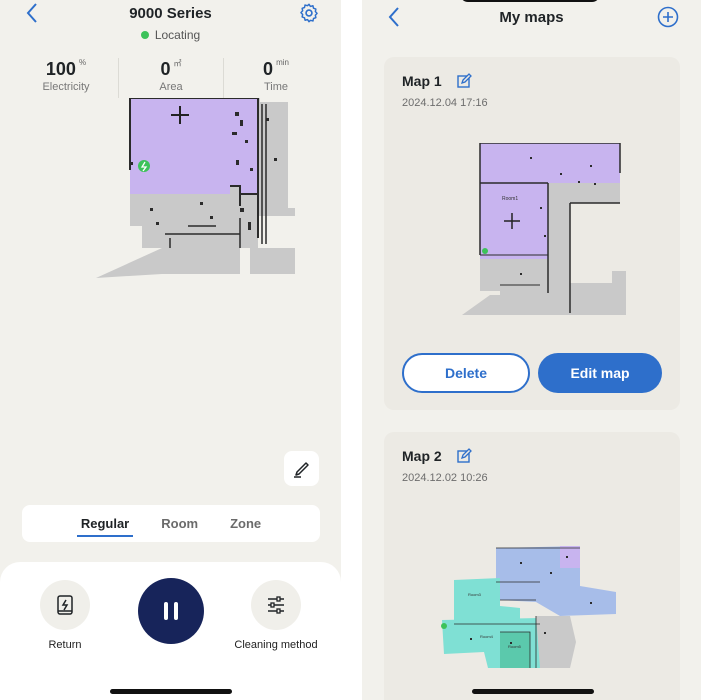 The height and width of the screenshot is (700, 701). Describe the element at coordinates (487, 636) in the screenshot. I see `room-label: Room4` at that location.